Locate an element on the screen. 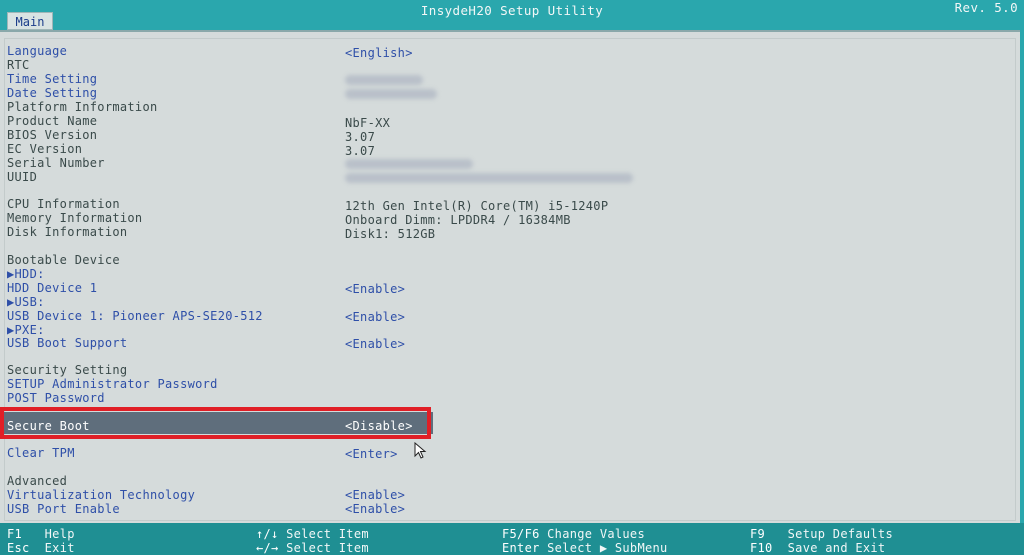 The image size is (1024, 555). select-item-updown-hint: ↑/↓ Select Item is located at coordinates (312, 534).